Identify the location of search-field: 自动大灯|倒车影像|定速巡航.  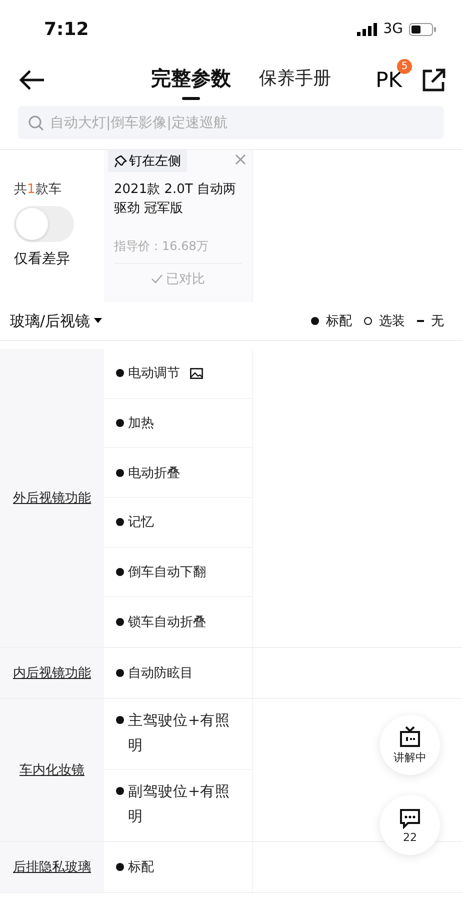
(231, 122).